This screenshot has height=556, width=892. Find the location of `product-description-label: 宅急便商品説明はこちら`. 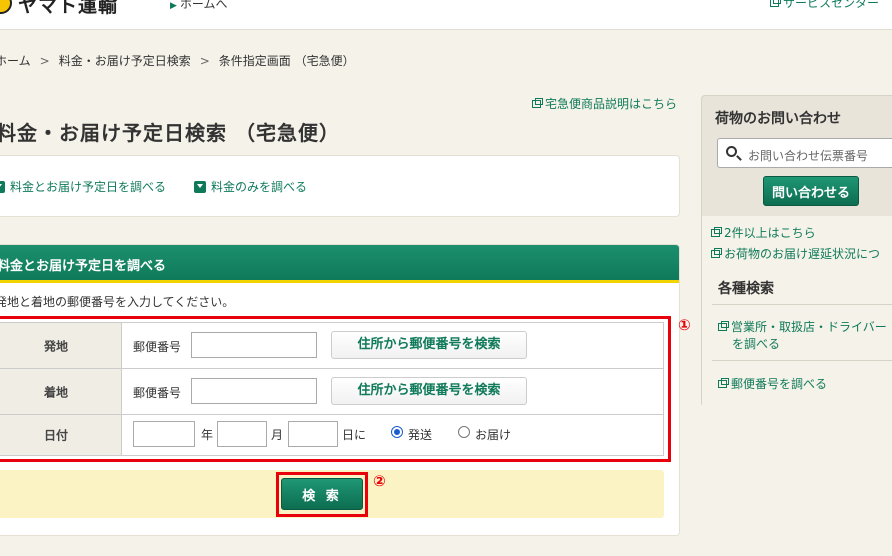

product-description-label: 宅急便商品説明はこちら is located at coordinates (611, 104).